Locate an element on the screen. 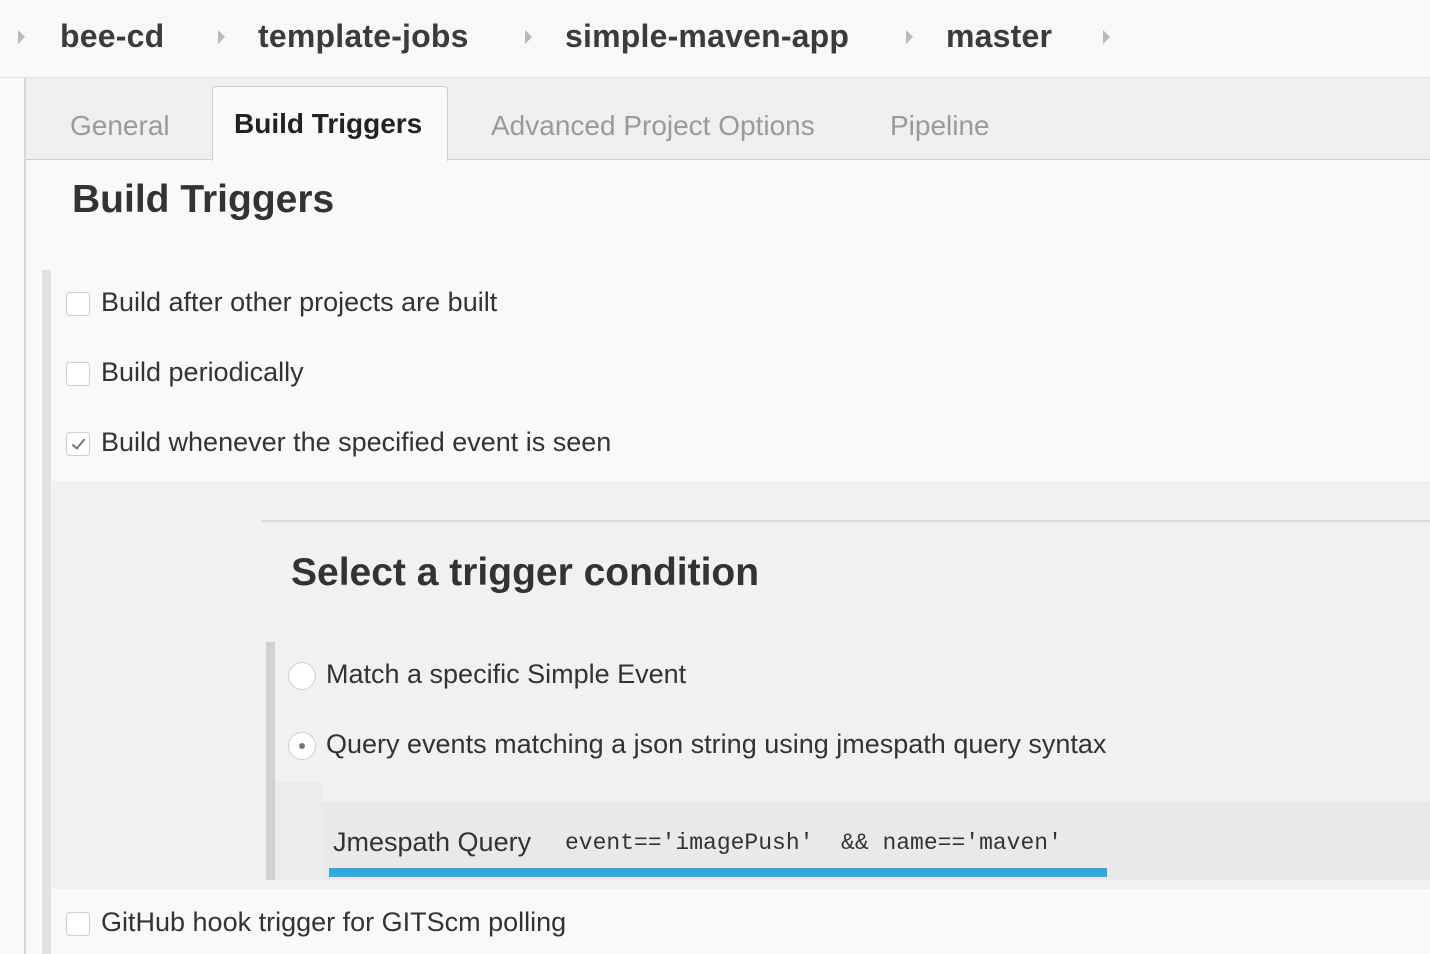  checkbox-github-hook is located at coordinates (78, 924).